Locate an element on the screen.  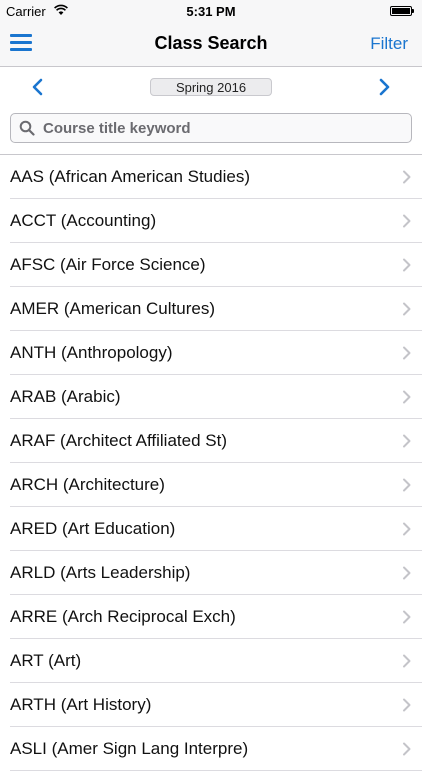
list-item: ARAB (Arabic) is located at coordinates (211, 397).